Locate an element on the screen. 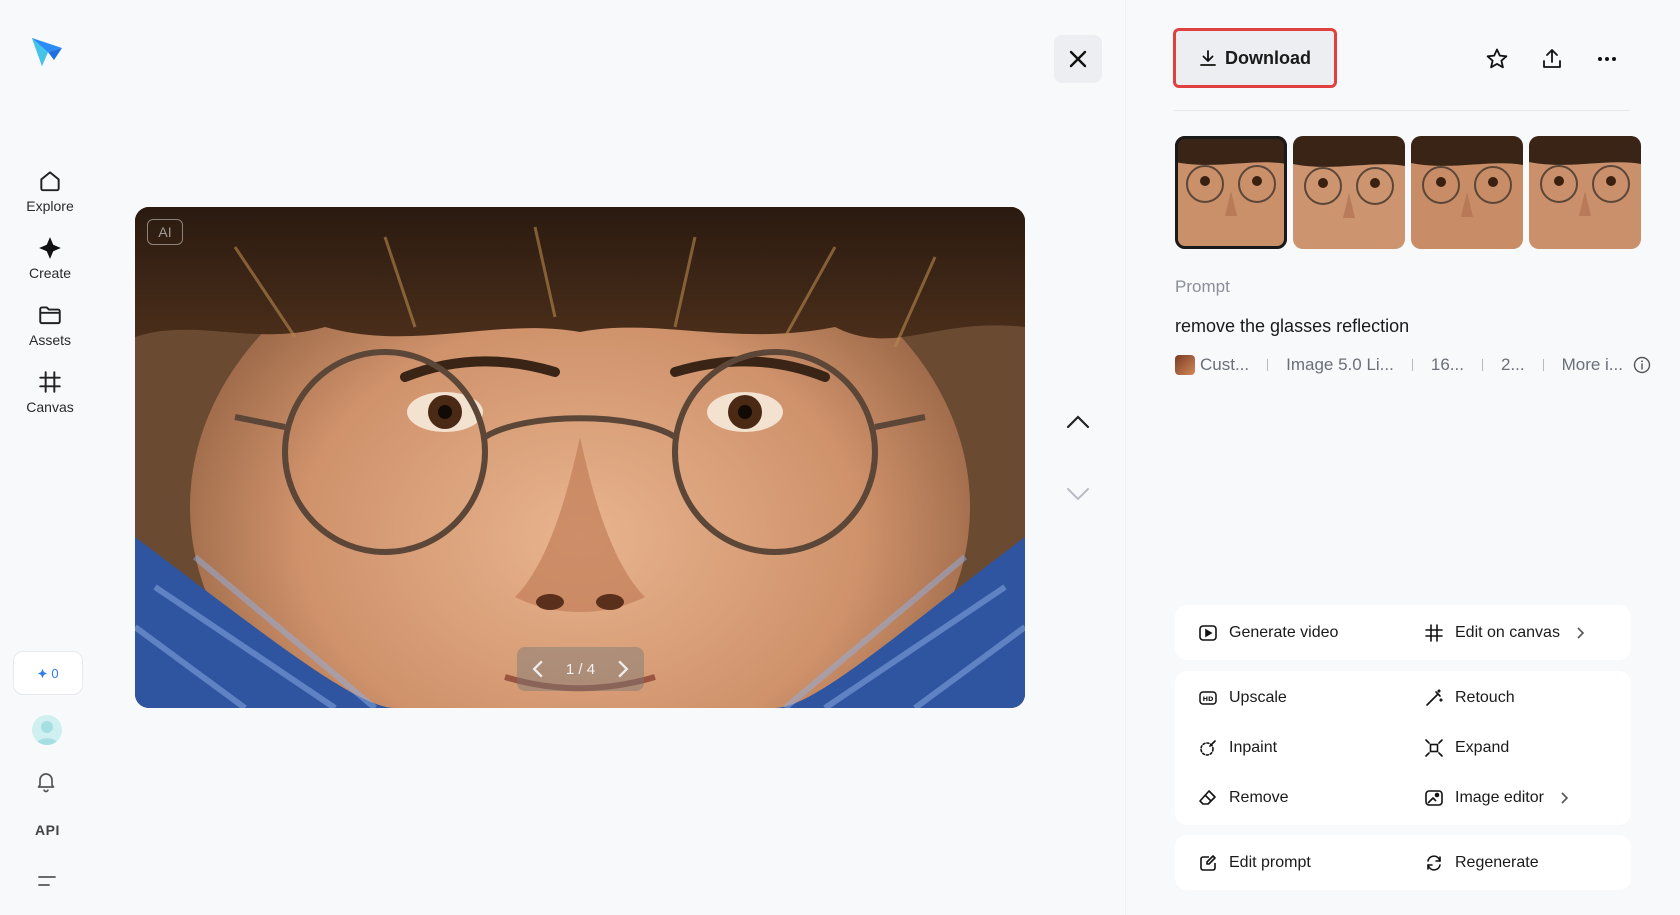 The height and width of the screenshot is (915, 1680). prev-image-button is located at coordinates (538, 669).